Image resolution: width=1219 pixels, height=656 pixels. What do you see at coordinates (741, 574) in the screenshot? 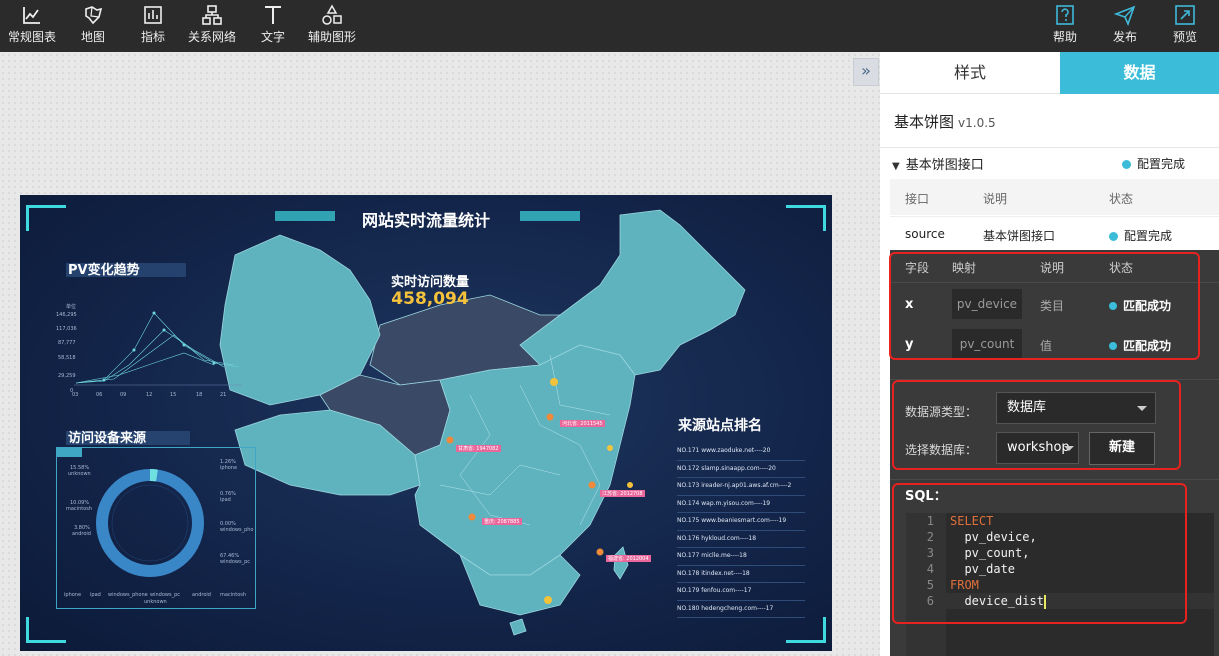
I see `rank-row: NO.178 itindex.net----18` at bounding box center [741, 574].